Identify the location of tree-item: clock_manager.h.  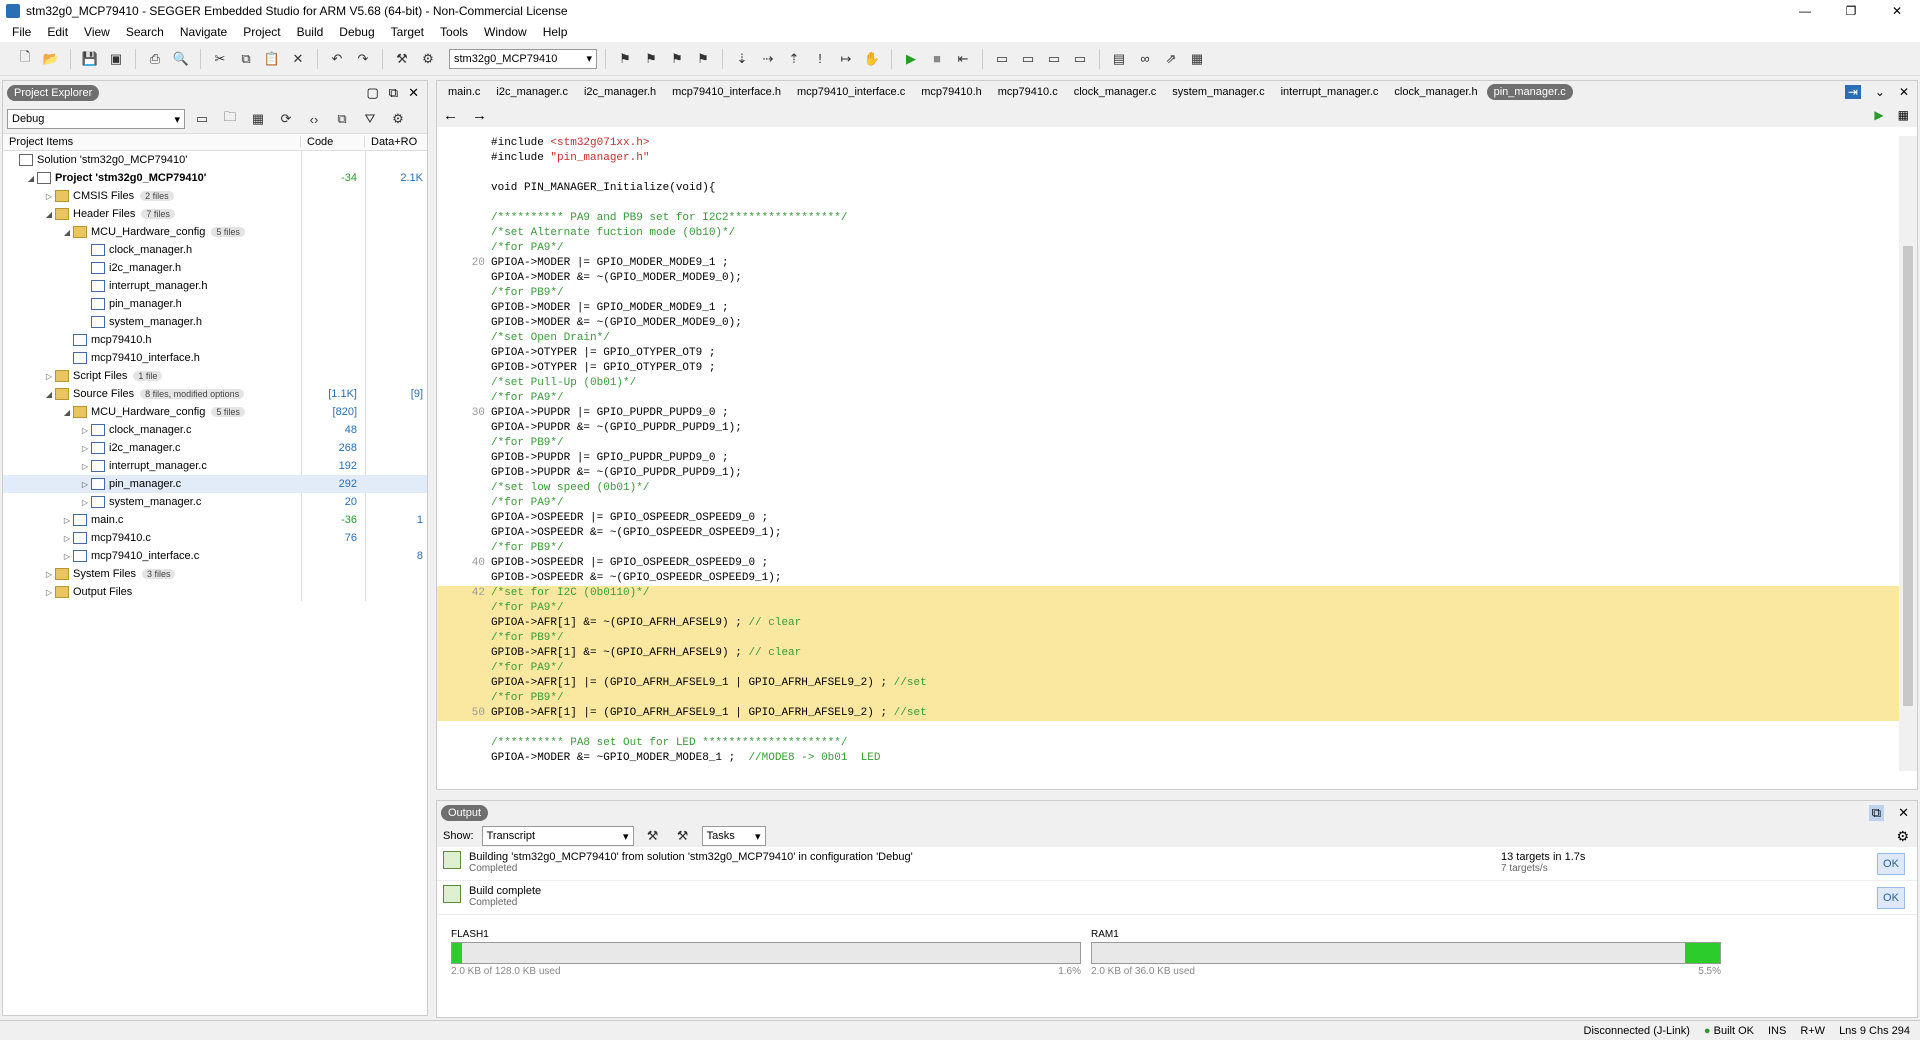
(215, 250).